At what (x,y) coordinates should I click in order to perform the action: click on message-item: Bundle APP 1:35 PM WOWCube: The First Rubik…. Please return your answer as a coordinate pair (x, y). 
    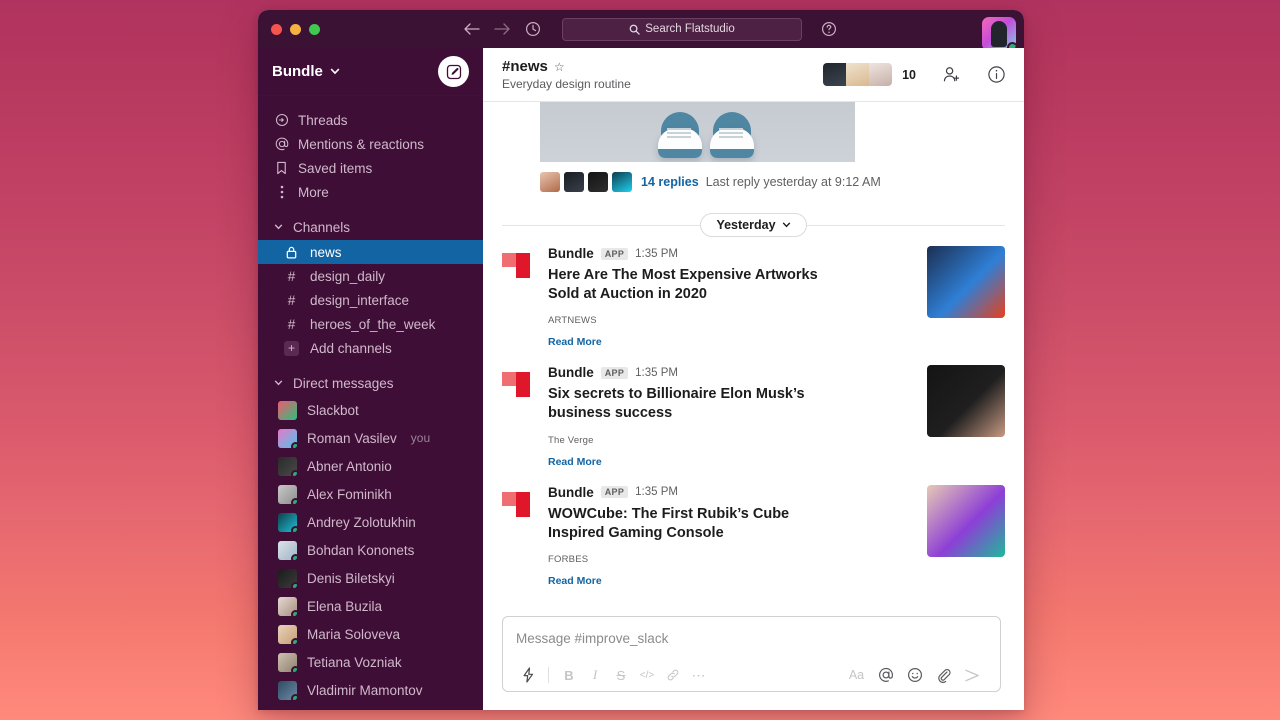
    Looking at the image, I should click on (753, 533).